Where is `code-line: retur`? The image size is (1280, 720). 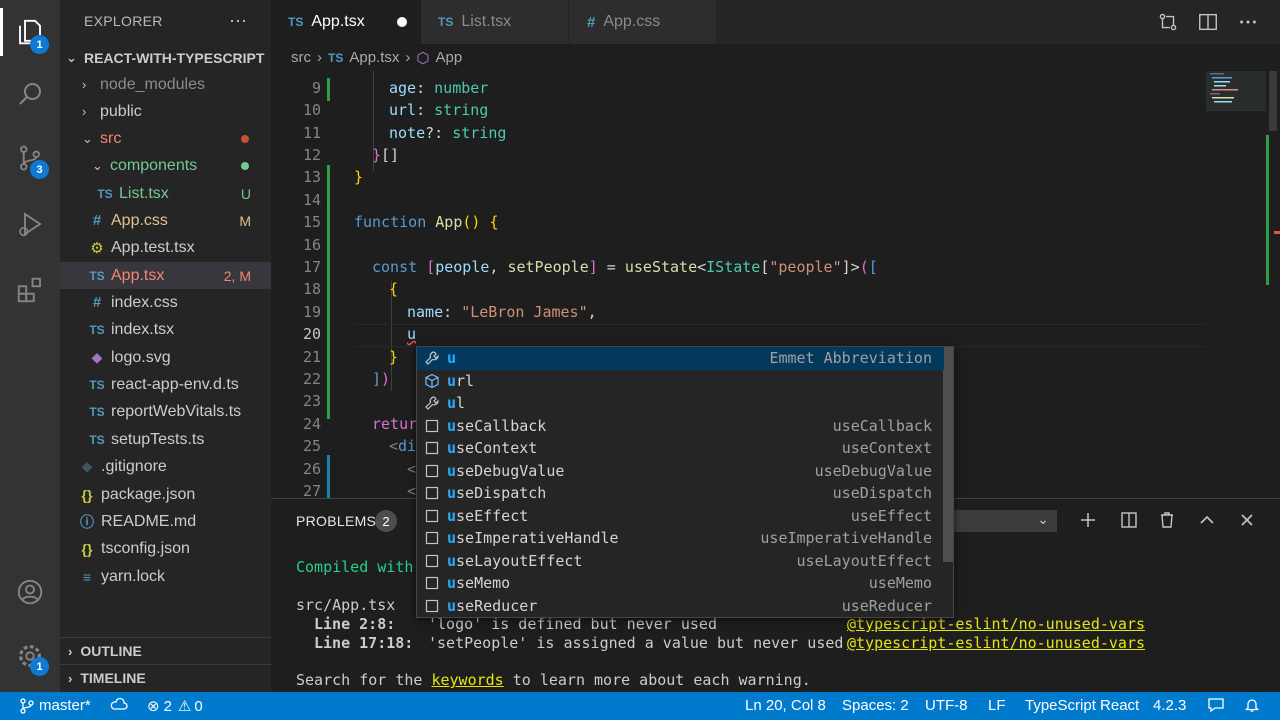
code-line: retur is located at coordinates (395, 424).